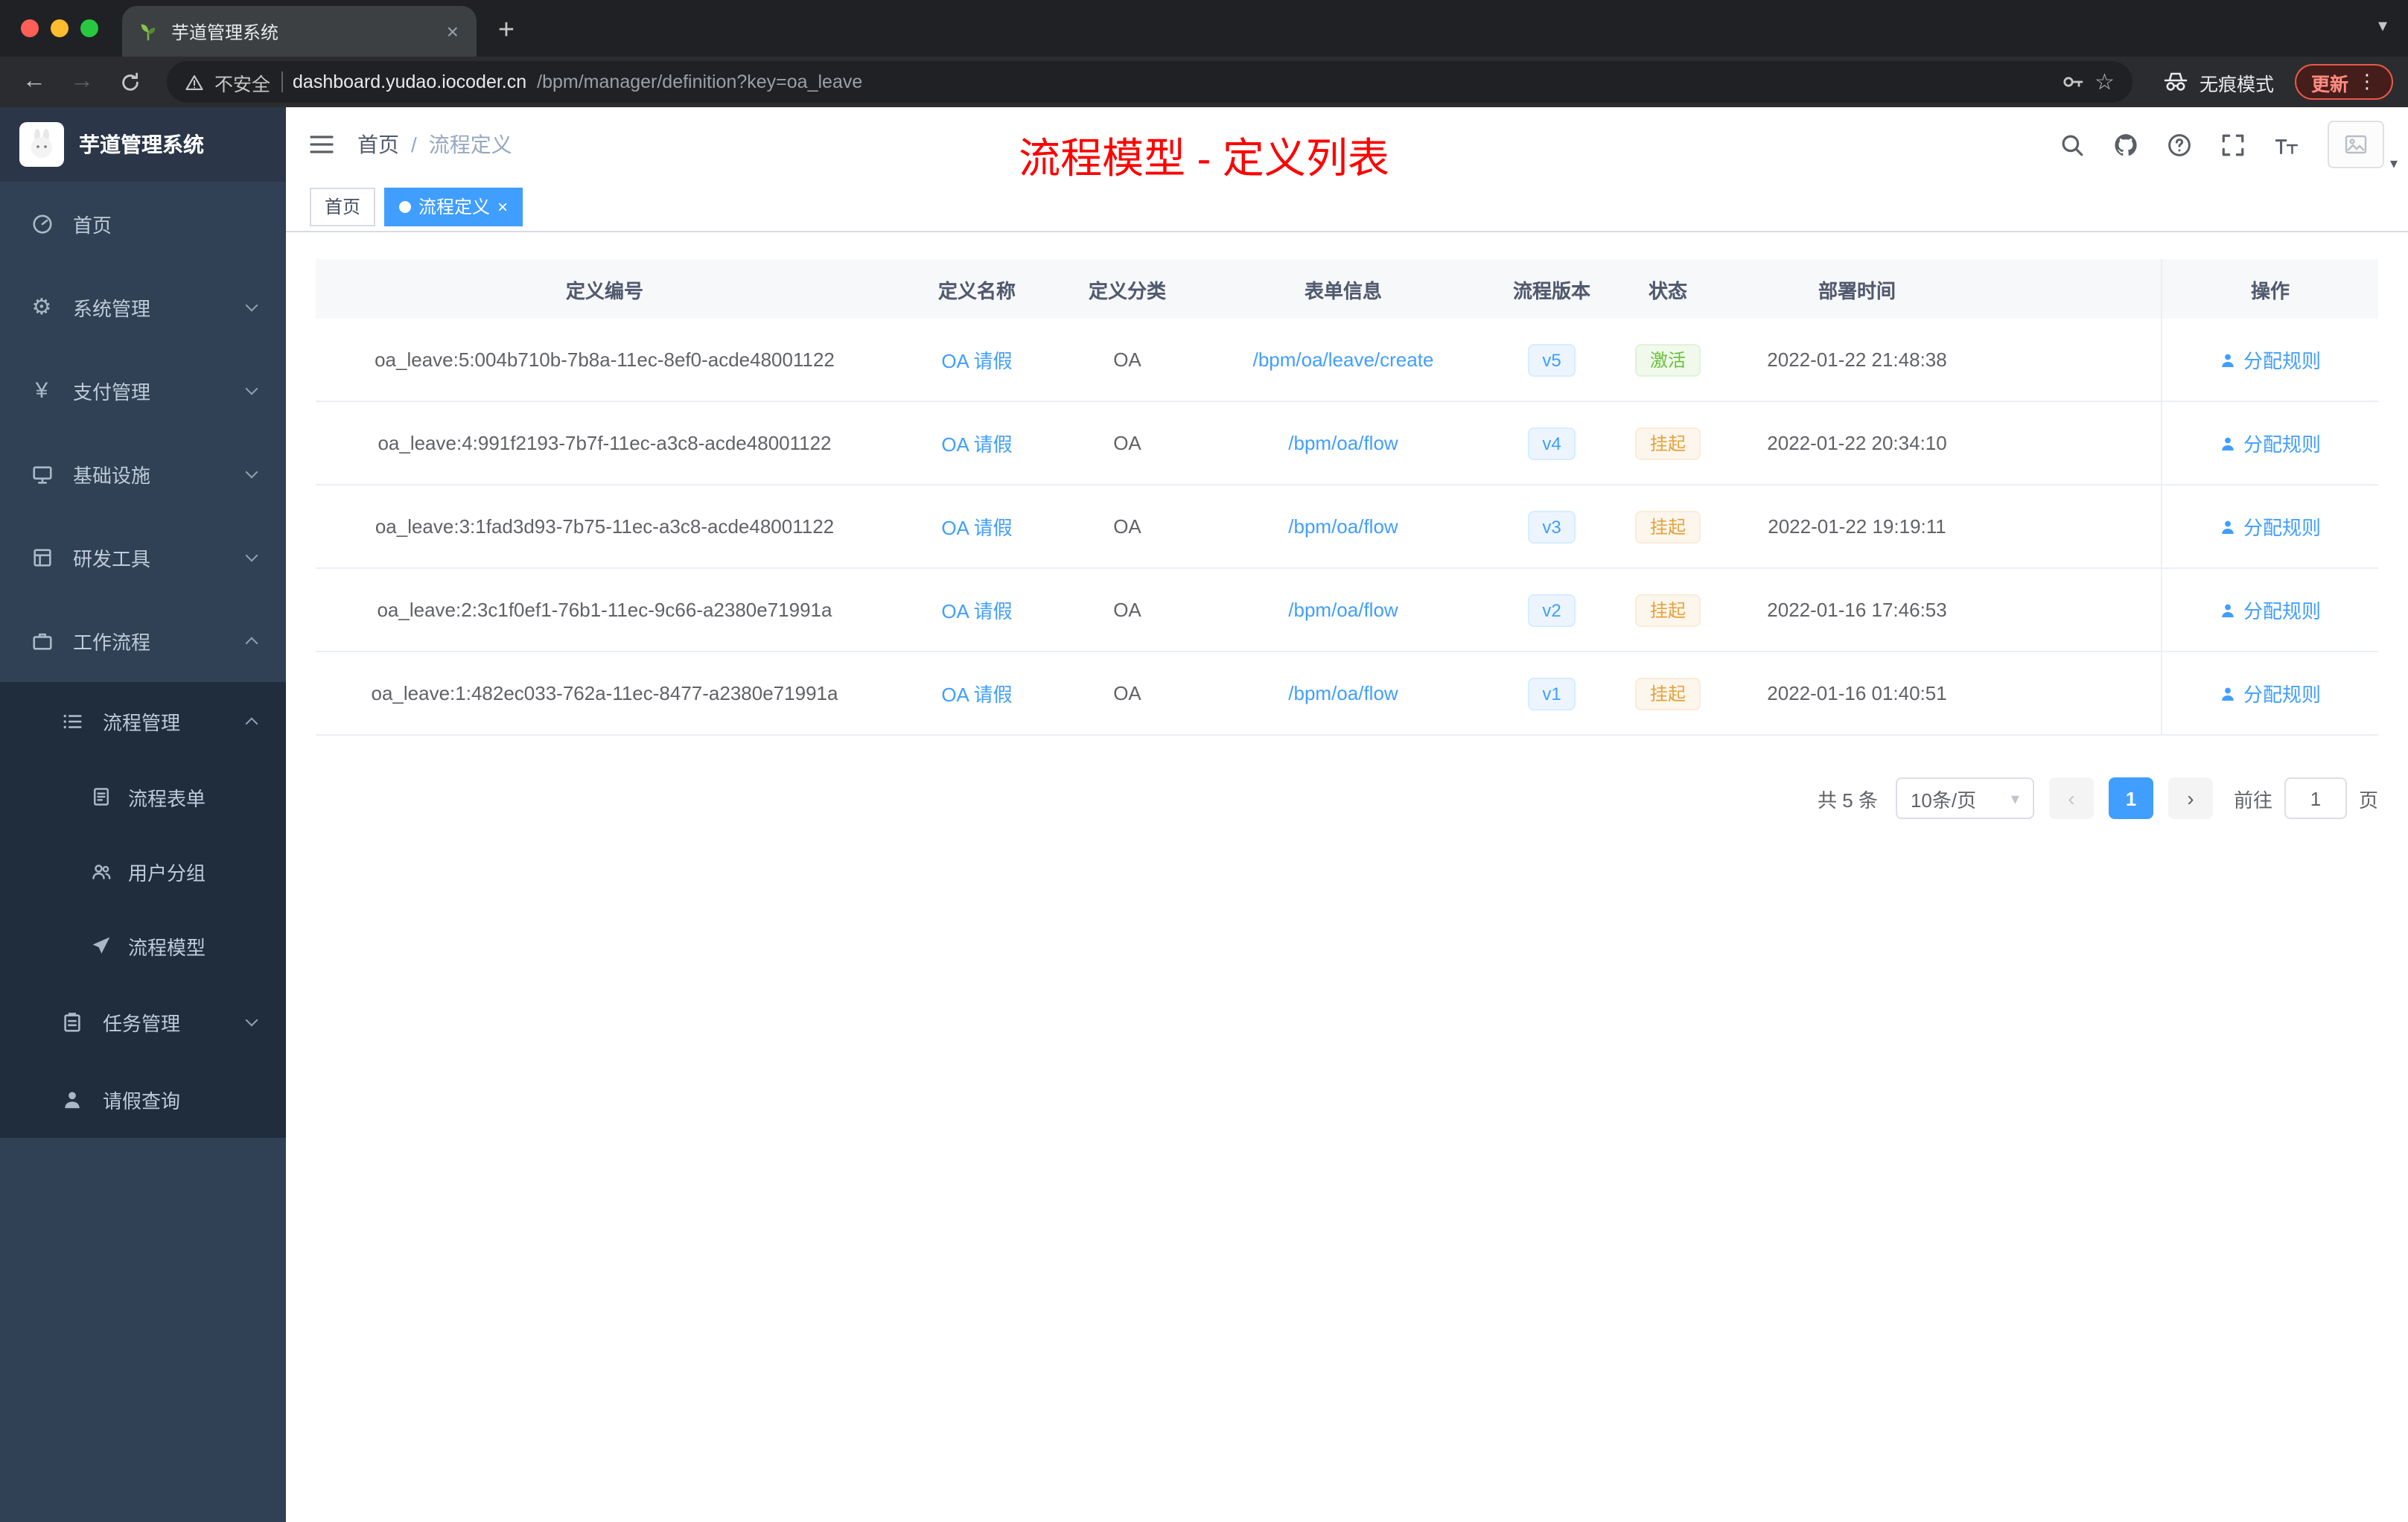 The image size is (2408, 1522). What do you see at coordinates (30, 28) in the screenshot?
I see `close-window-button` at bounding box center [30, 28].